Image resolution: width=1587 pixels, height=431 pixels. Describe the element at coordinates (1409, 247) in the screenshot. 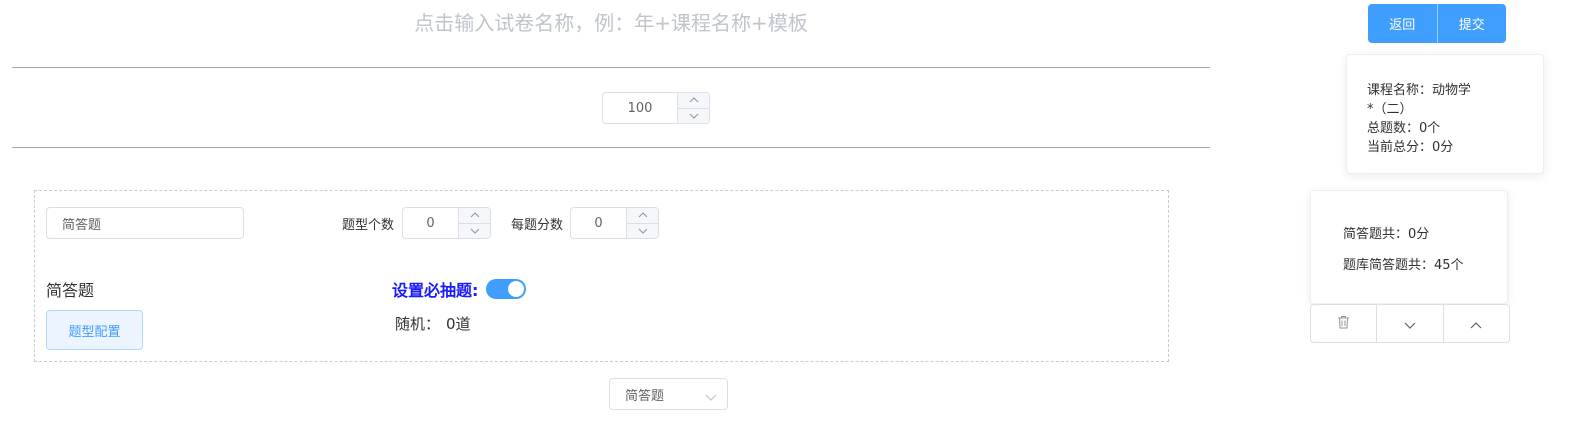

I see `type-stat-card: 简答题共：0分 题库简答题共：45个` at that location.